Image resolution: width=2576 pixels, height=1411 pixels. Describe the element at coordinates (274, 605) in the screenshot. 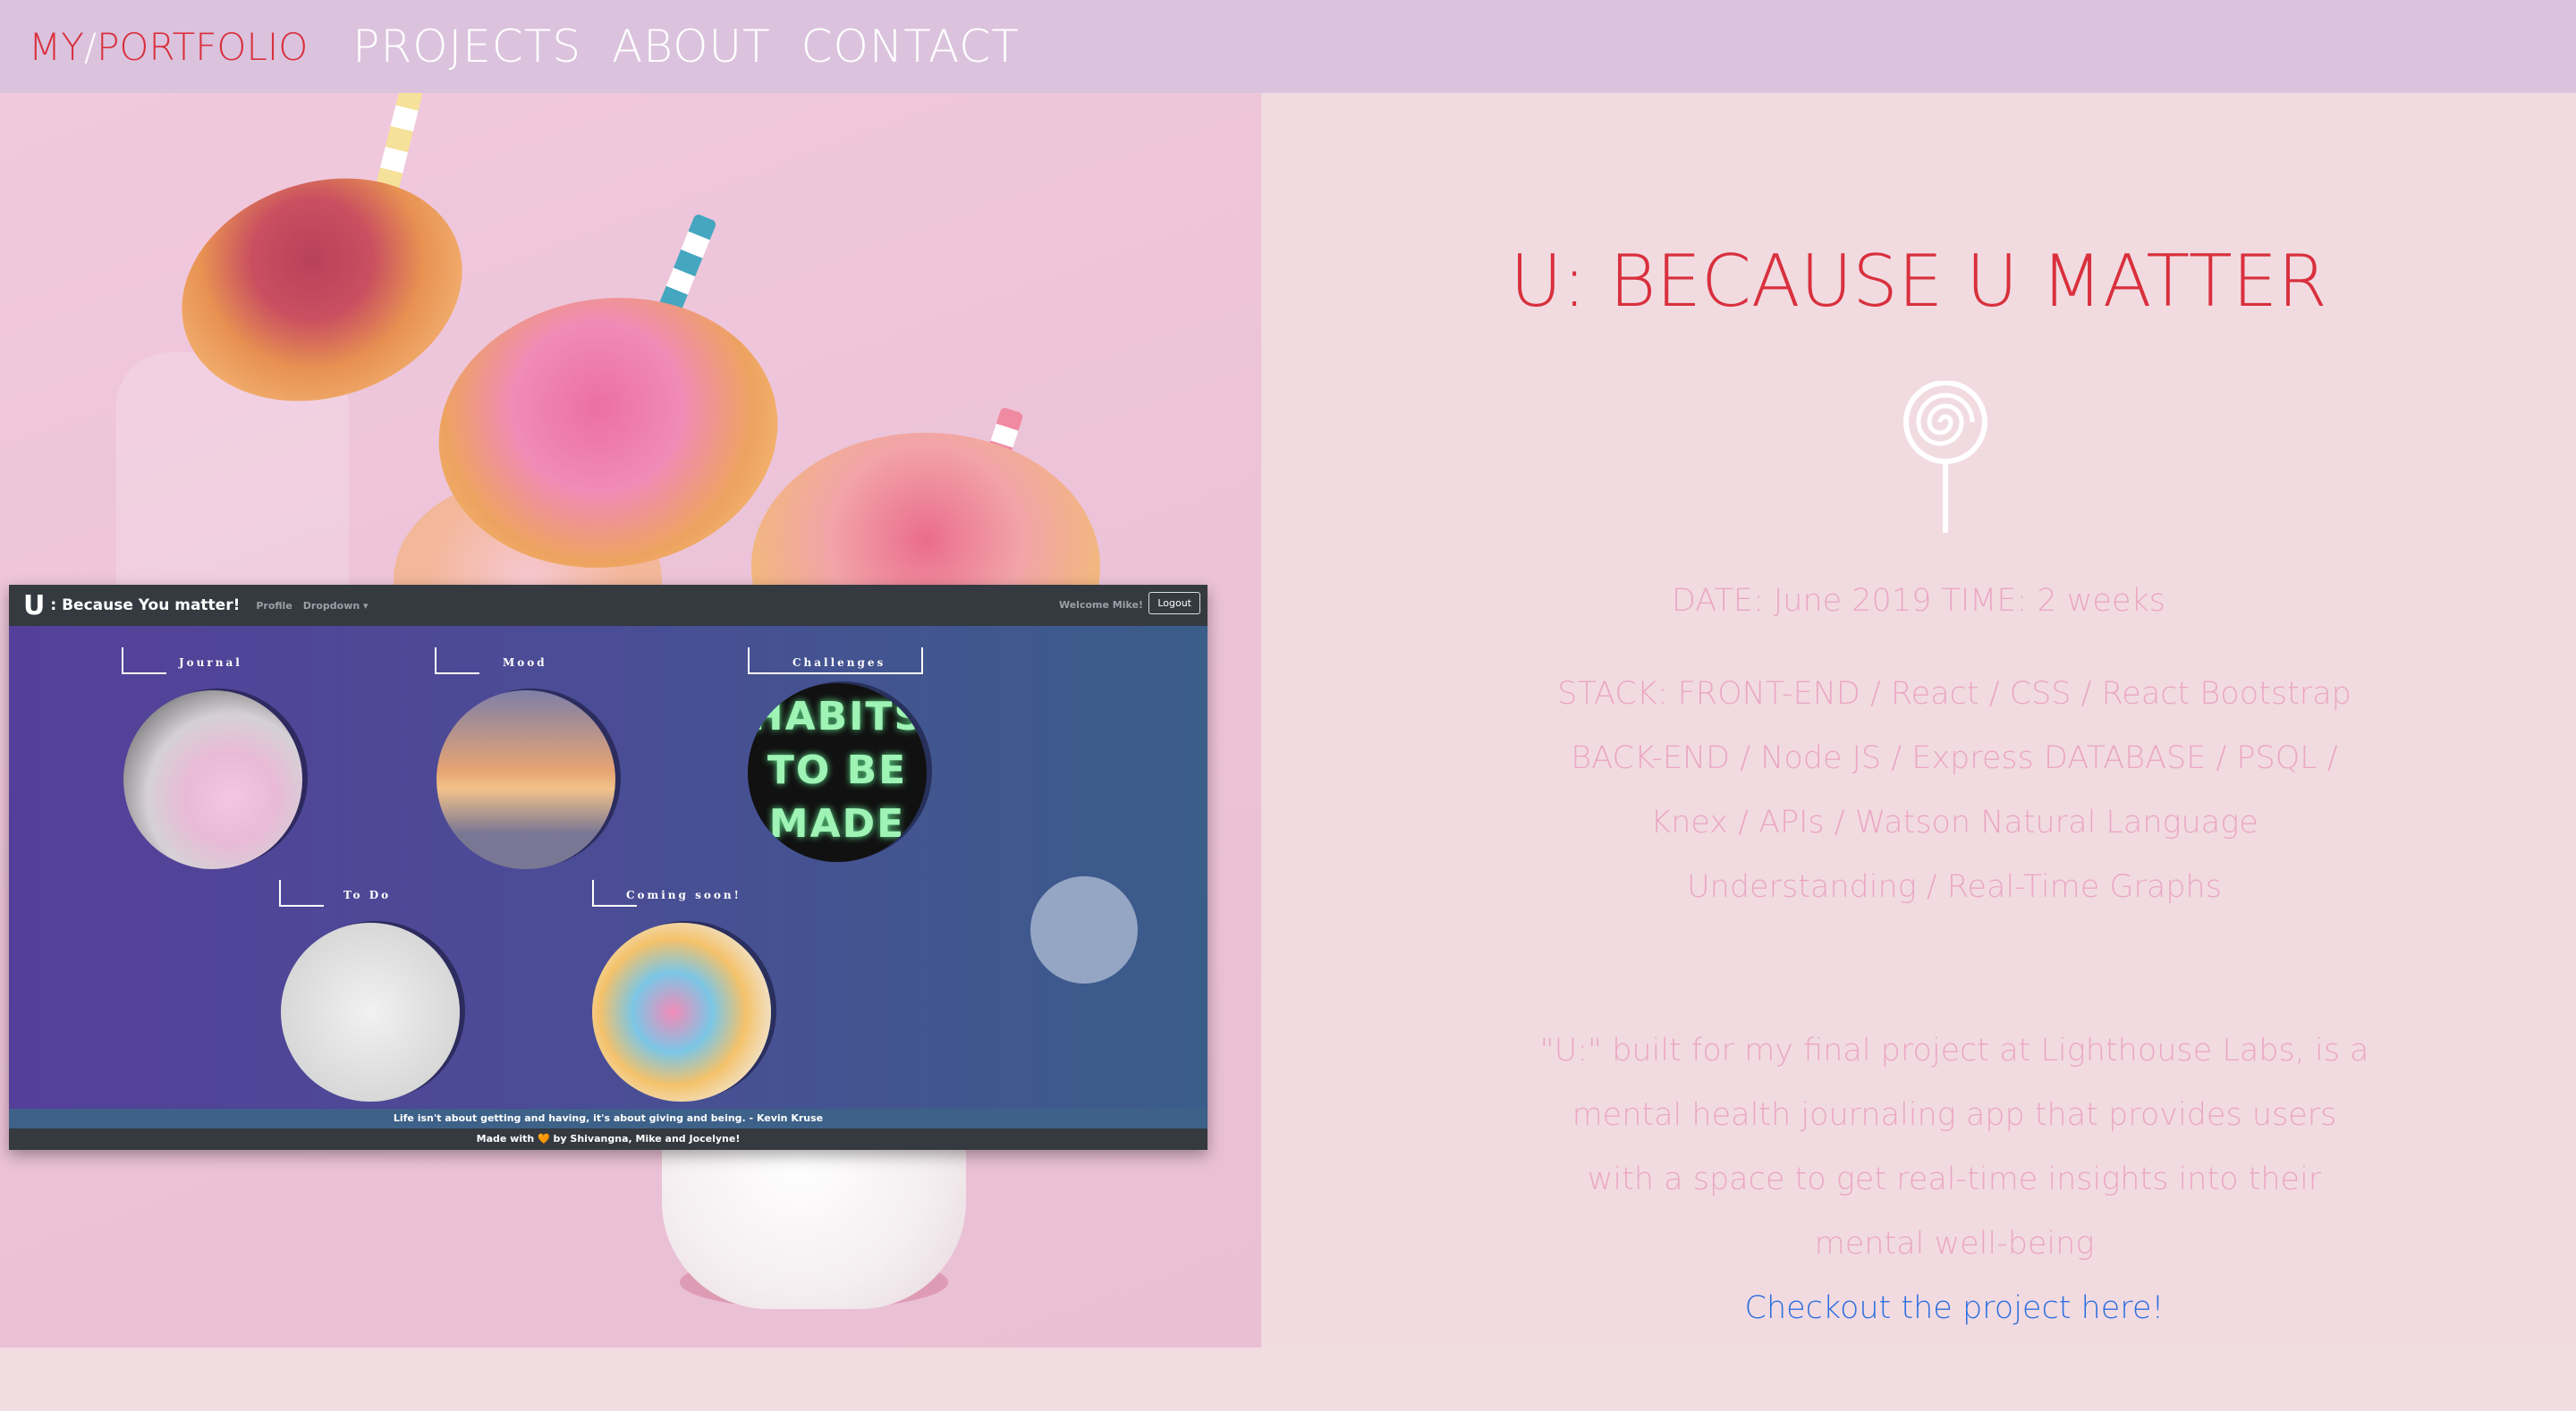

I see `app-profile-link: Profile` at that location.